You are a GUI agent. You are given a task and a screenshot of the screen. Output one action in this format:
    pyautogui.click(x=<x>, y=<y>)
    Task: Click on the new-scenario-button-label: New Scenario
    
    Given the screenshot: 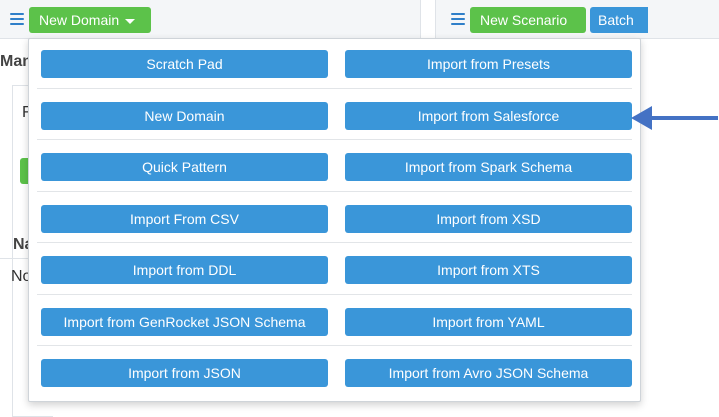 What is the action you would take?
    pyautogui.click(x=524, y=20)
    